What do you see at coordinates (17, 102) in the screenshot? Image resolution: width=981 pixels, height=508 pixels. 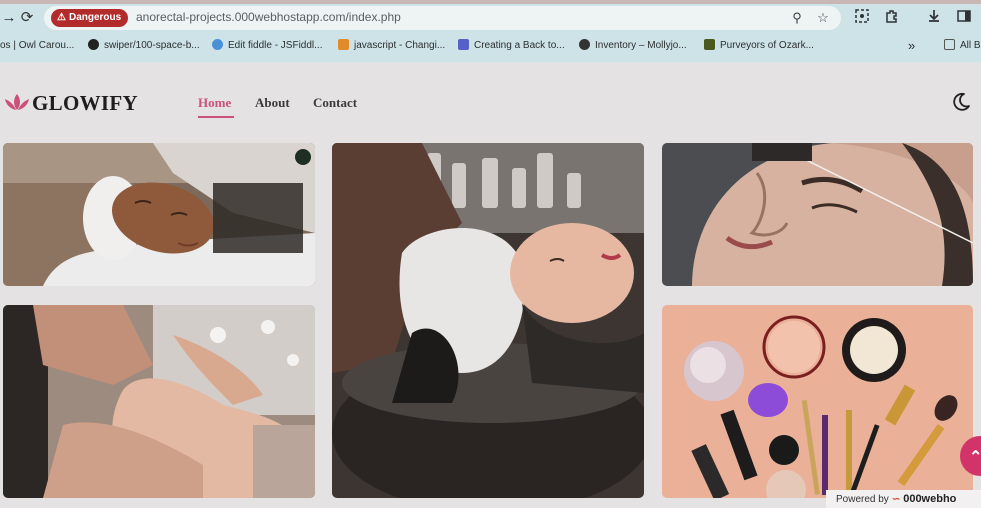 I see `lotus-icon` at bounding box center [17, 102].